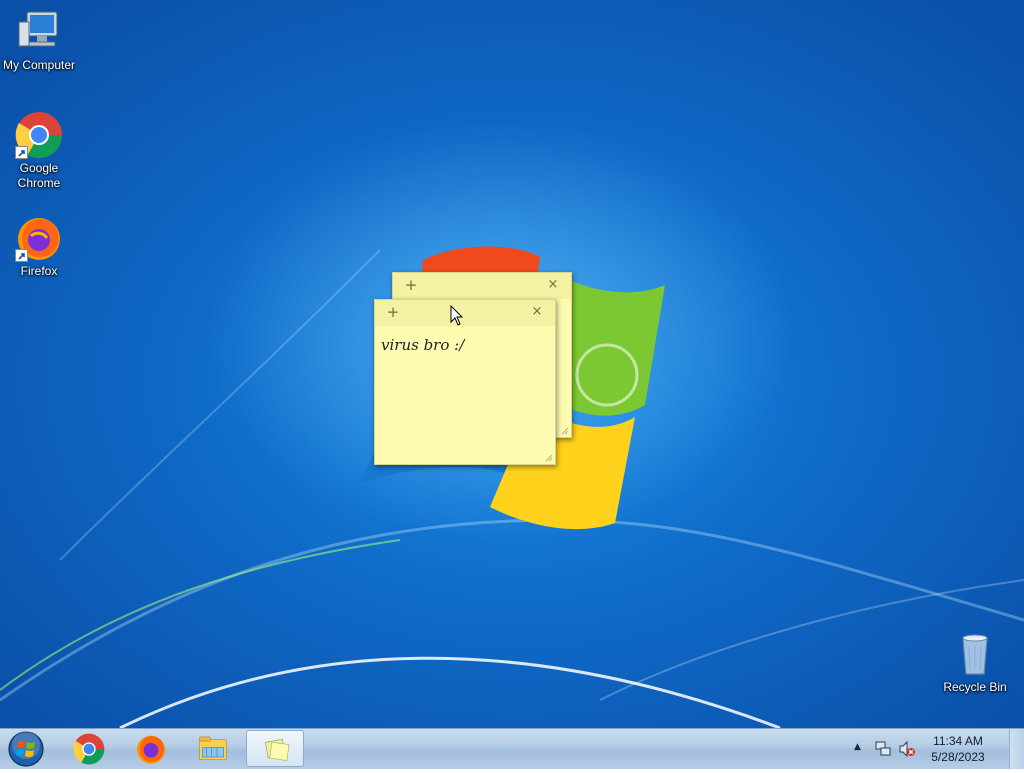 The height and width of the screenshot is (773, 1024). Describe the element at coordinates (958, 749) in the screenshot. I see `clock: 11:34 AM 5/28/2023` at that location.